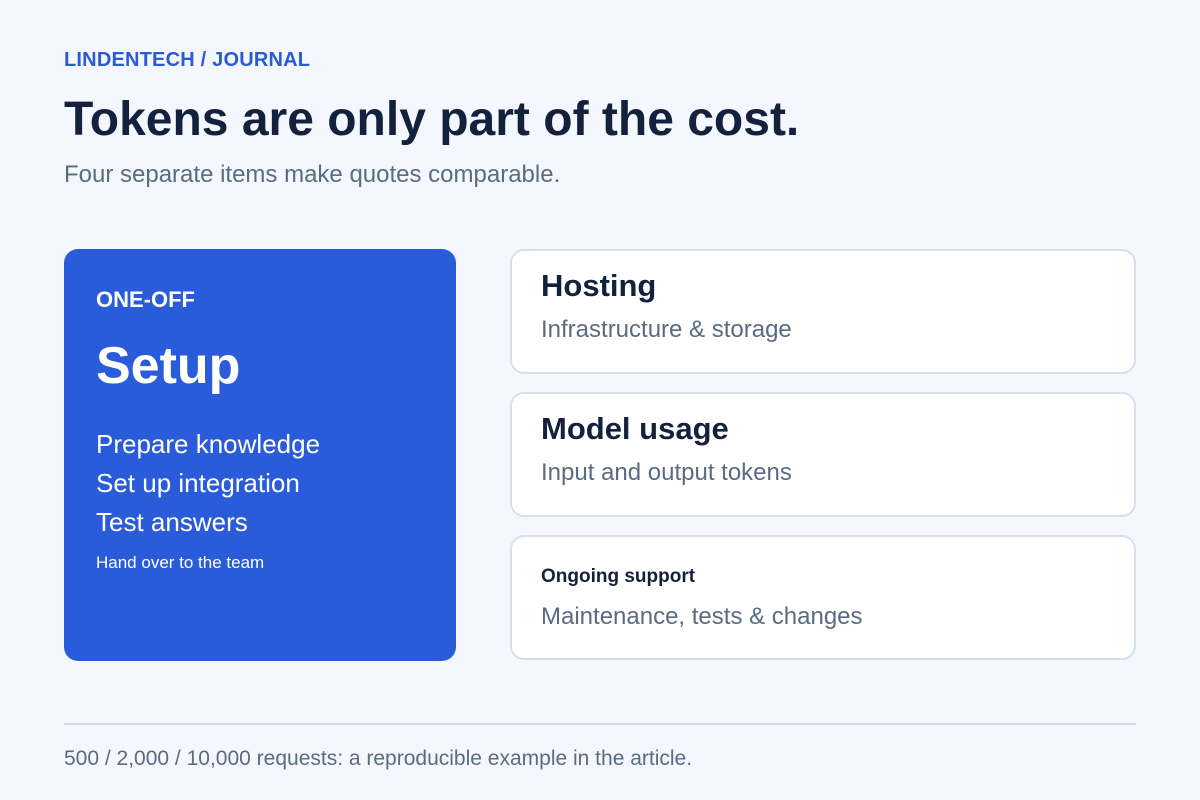 The width and height of the screenshot is (1200, 800). Describe the element at coordinates (823, 454) in the screenshot. I see `cost-card-model-usage: Model usage Input and output tokens` at that location.